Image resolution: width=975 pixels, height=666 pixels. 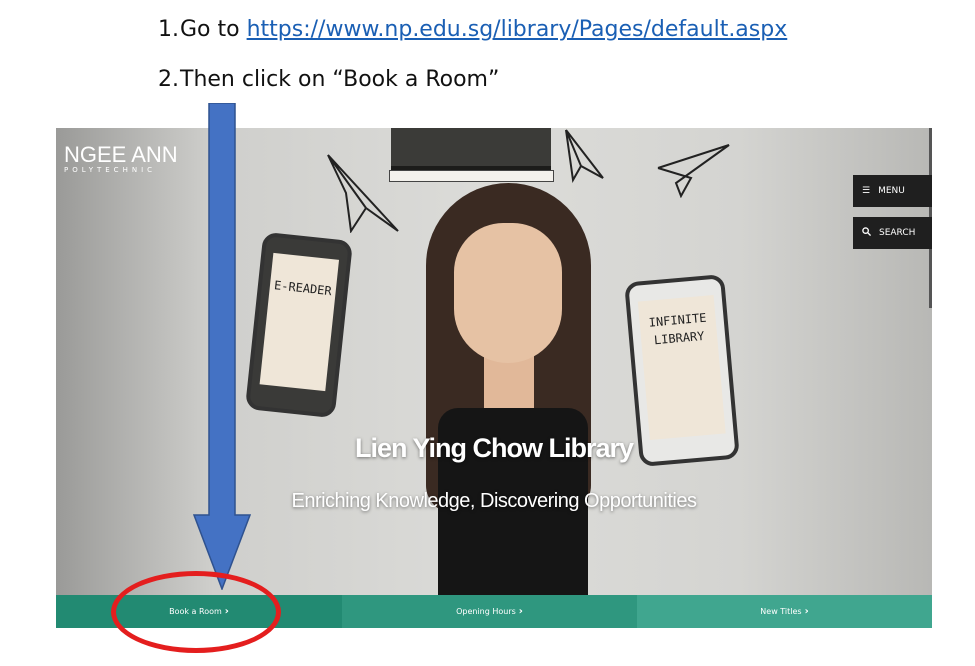 What do you see at coordinates (471, 176) in the screenshot?
I see `book-pages-illustration` at bounding box center [471, 176].